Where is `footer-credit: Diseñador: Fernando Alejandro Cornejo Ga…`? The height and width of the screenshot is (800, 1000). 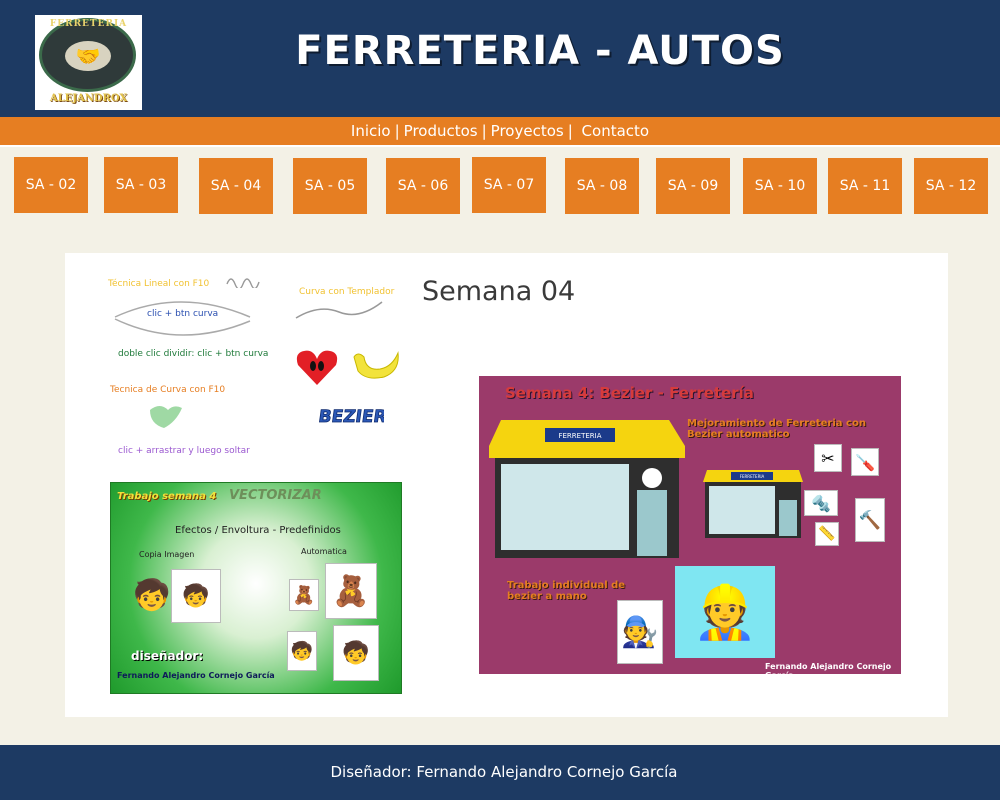
footer-credit: Diseñador: Fernando Alejandro Cornejo Ga… is located at coordinates (504, 772).